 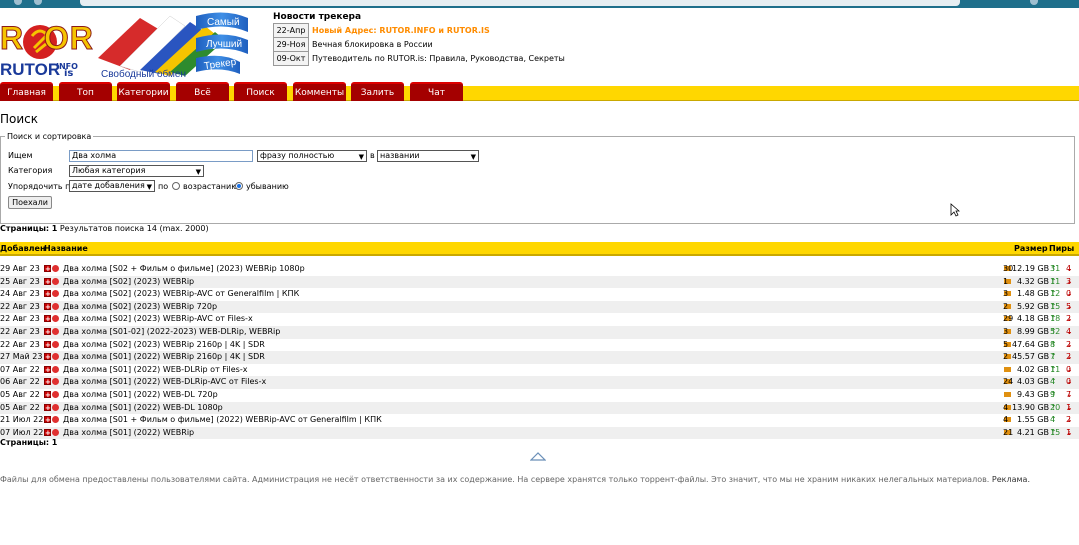 I want to click on column-header-added: Добавлен, so click(x=22, y=249).